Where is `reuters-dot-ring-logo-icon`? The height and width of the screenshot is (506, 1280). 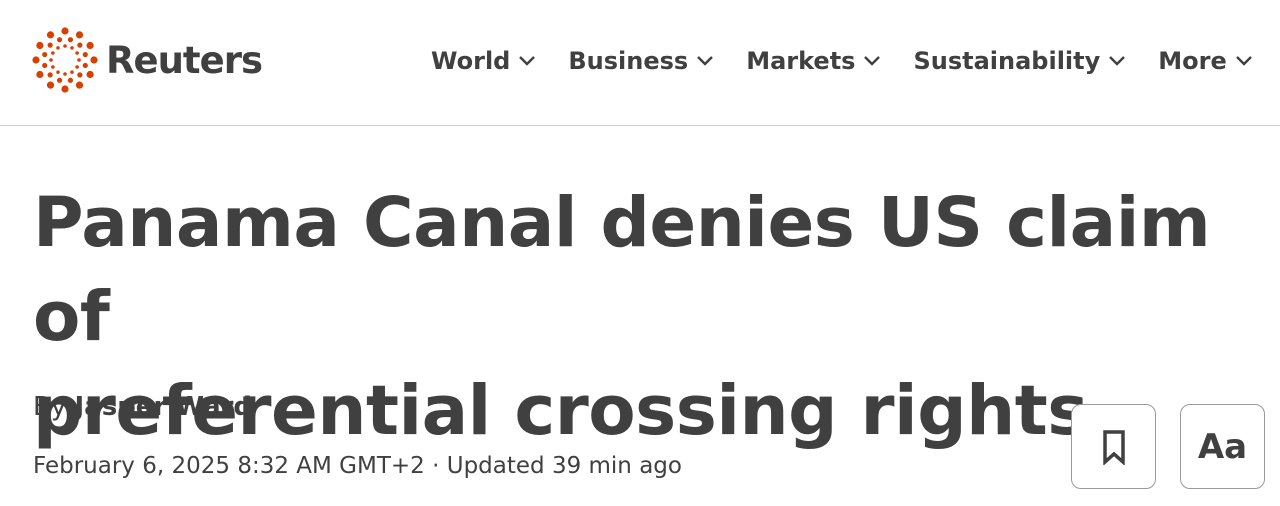 reuters-dot-ring-logo-icon is located at coordinates (65, 60).